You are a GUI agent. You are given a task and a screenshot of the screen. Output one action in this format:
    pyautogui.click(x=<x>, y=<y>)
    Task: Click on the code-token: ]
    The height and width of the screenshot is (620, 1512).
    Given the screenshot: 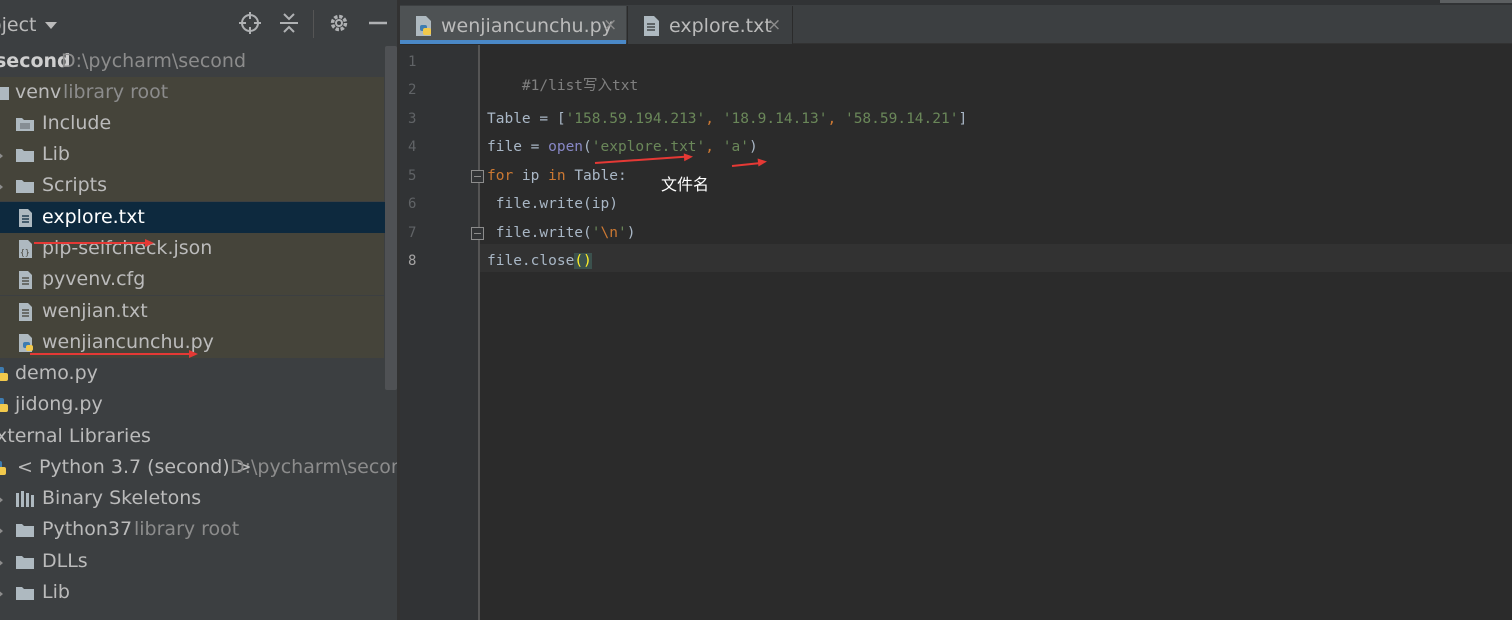 What is the action you would take?
    pyautogui.click(x=963, y=119)
    